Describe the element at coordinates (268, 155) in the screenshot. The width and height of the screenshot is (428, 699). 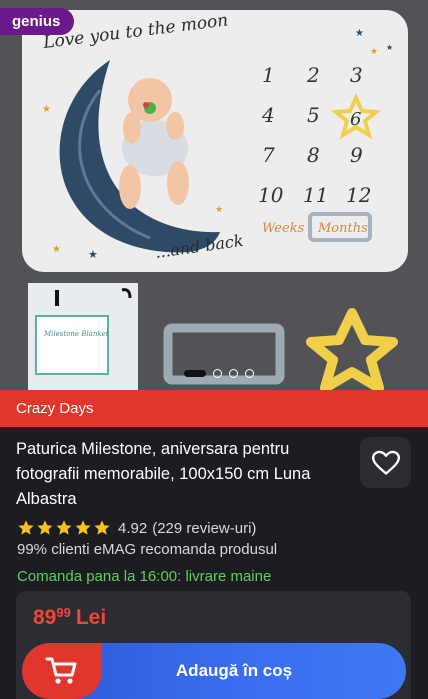
I see `blanket-number: 7` at that location.